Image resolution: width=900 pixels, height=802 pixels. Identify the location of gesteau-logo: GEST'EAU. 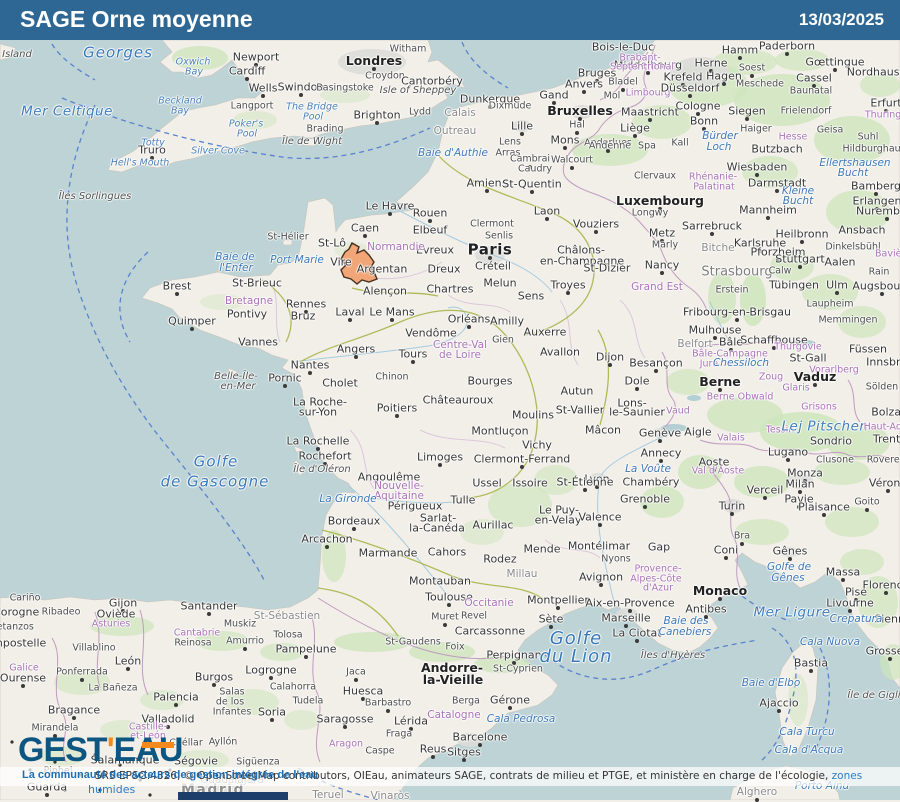
(101, 750).